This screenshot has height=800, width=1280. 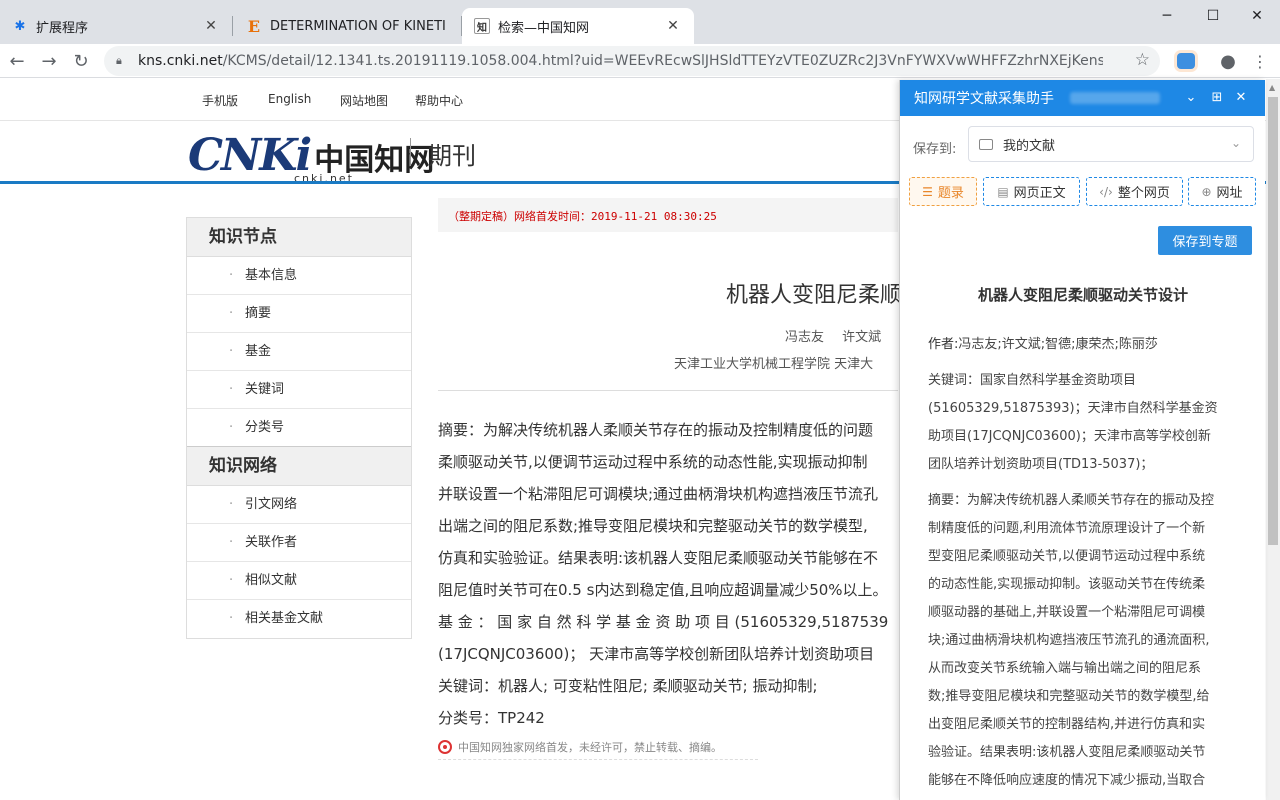 What do you see at coordinates (1041, 464) in the screenshot?
I see `keywords-line: 团队培养计划资助项目(TD13-5037)；` at bounding box center [1041, 464].